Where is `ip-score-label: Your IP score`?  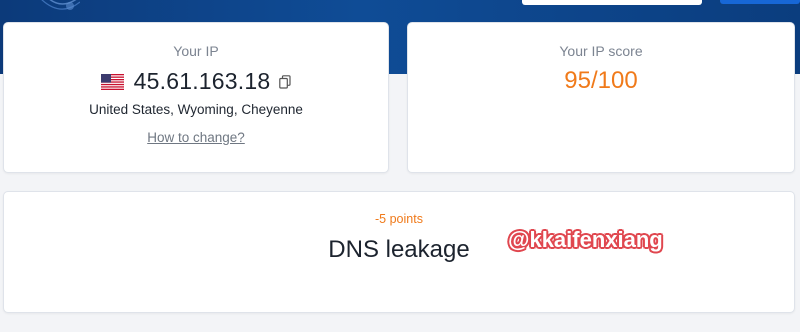
ip-score-label: Your IP score is located at coordinates (601, 51).